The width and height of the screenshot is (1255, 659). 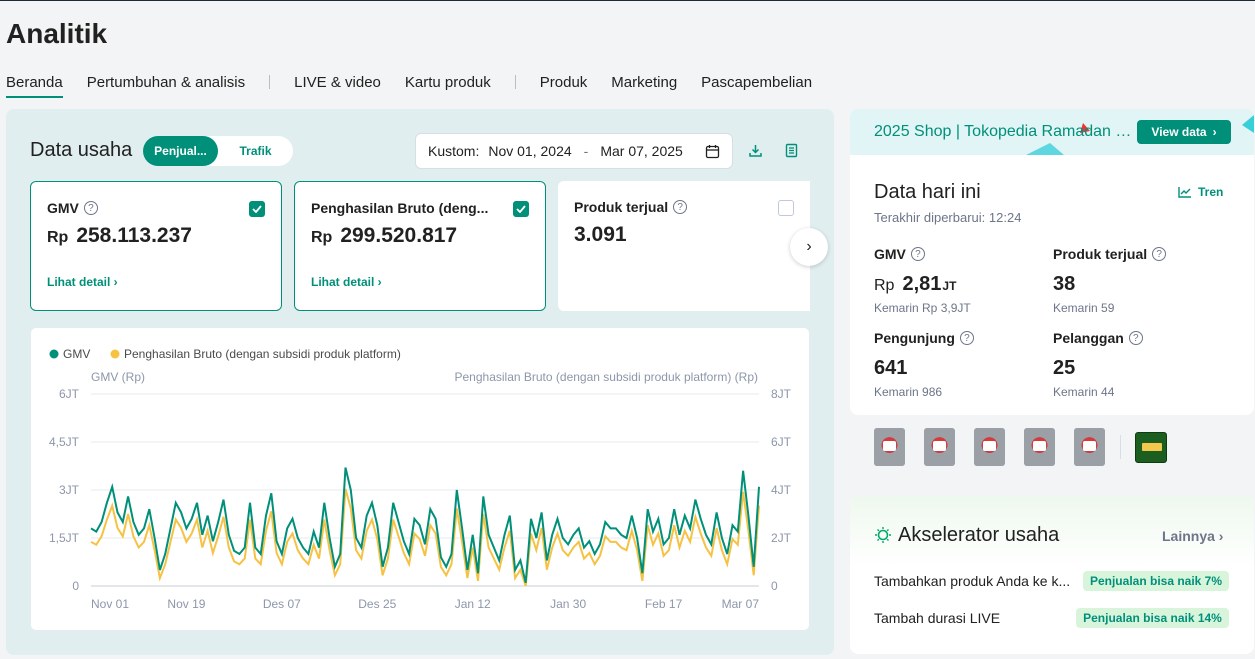 What do you see at coordinates (166, 85) in the screenshot?
I see `tab-pertumbuhan-analisis: Pertumbuhan & analisis` at bounding box center [166, 85].